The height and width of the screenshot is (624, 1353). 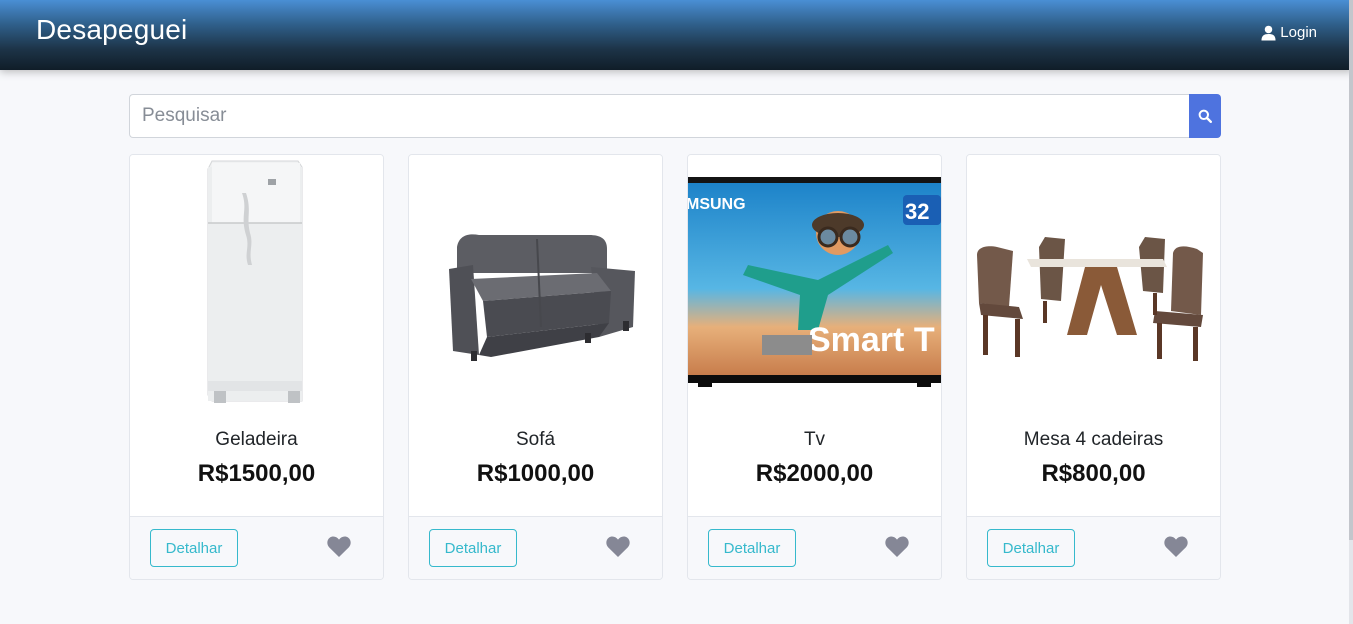 I want to click on product-card-sofa: Sofá R$1000,00 Detalhar, so click(x=535, y=367).